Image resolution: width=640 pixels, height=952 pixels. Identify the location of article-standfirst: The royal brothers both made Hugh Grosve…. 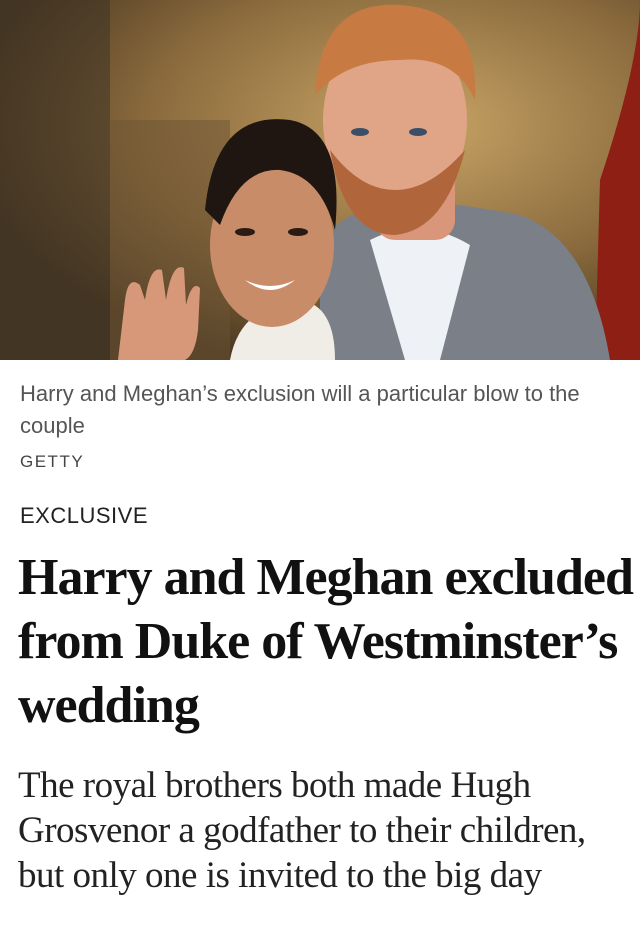
(302, 830).